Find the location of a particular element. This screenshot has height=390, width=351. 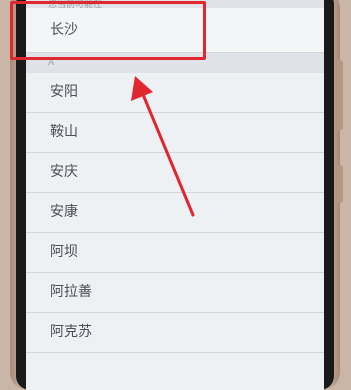

city-item: 安阳 is located at coordinates (175, 93).